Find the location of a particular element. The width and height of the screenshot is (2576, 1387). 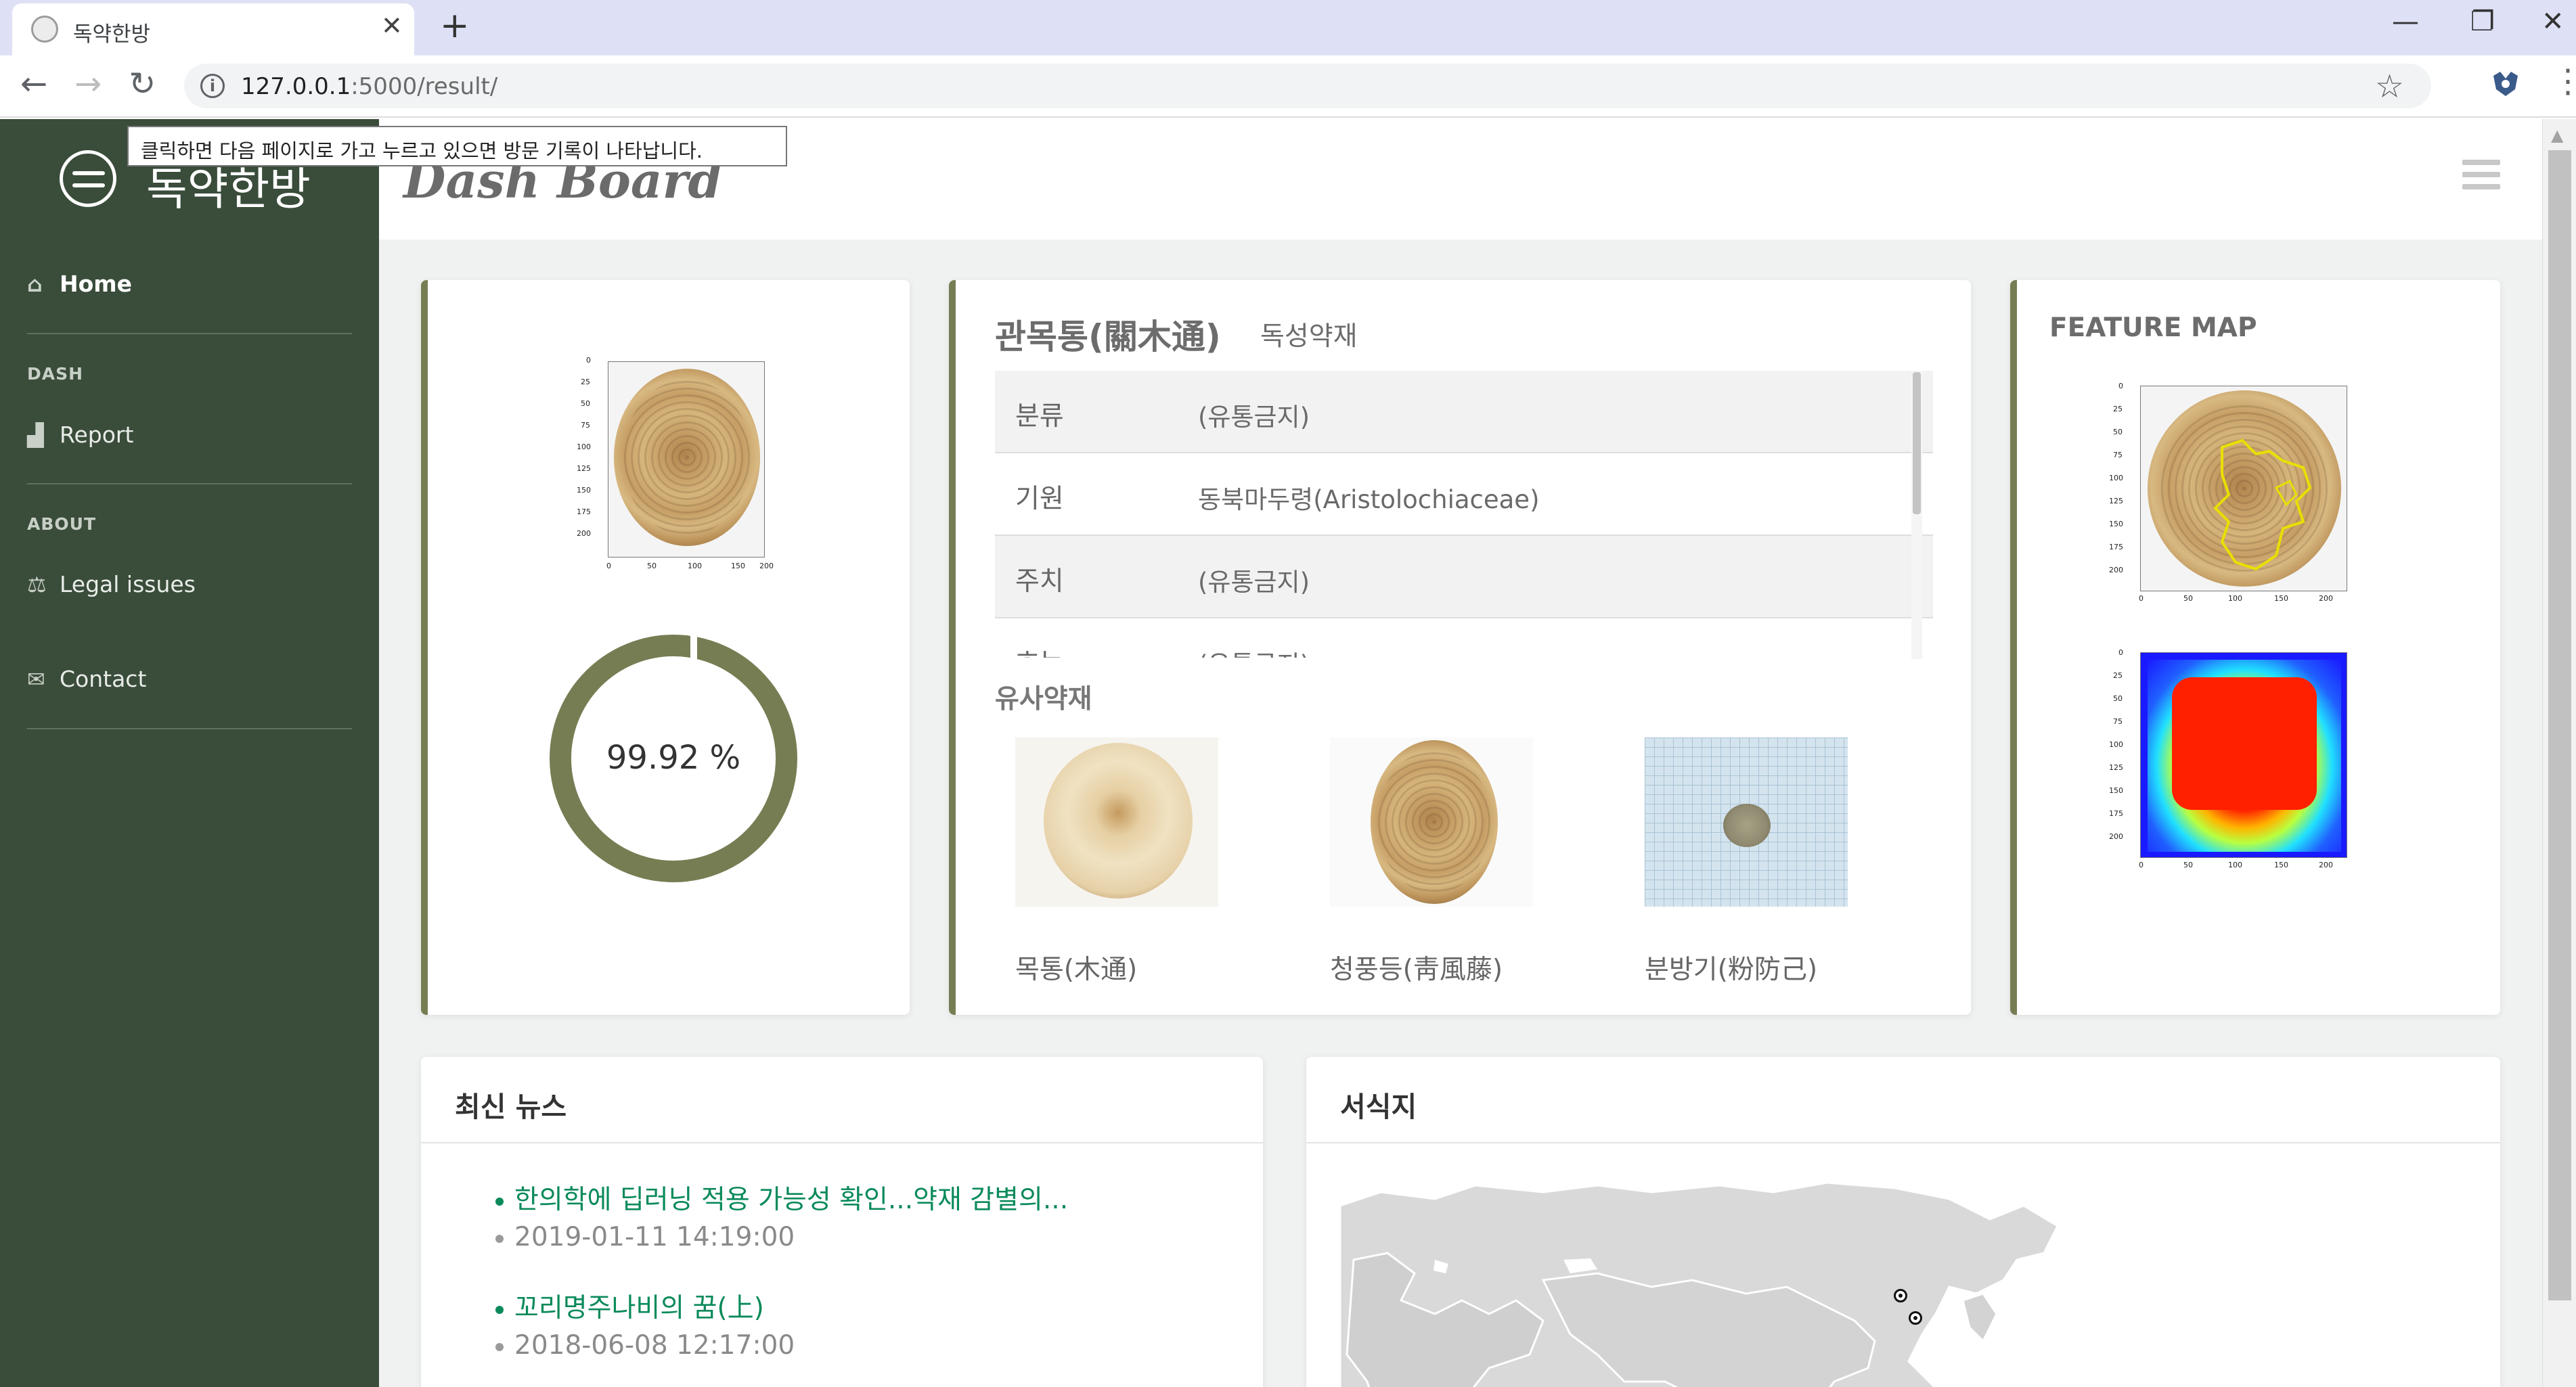

heatmap-image is located at coordinates (2243, 755).